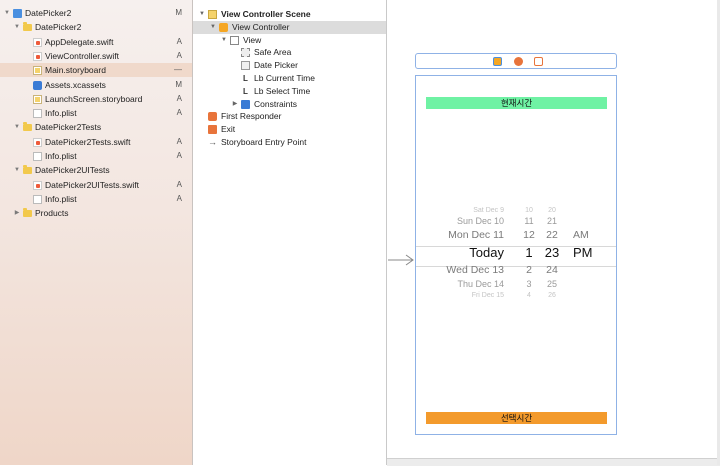  I want to click on picker-date-cell: Wed Dec 13, so click(475, 270).